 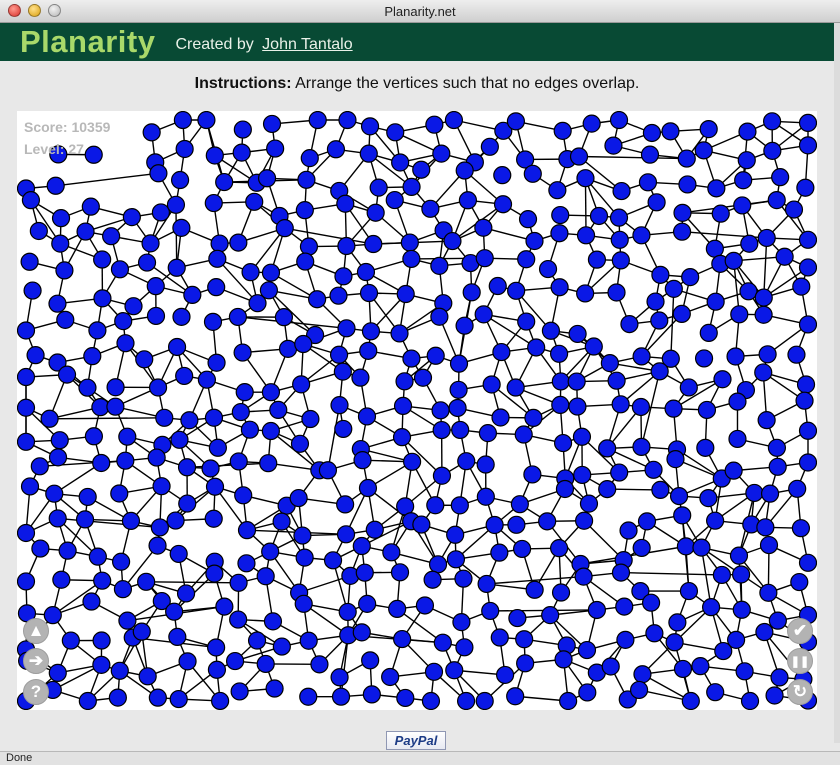 What do you see at coordinates (800, 661) in the screenshot?
I see `pause-button: ❚❚` at bounding box center [800, 661].